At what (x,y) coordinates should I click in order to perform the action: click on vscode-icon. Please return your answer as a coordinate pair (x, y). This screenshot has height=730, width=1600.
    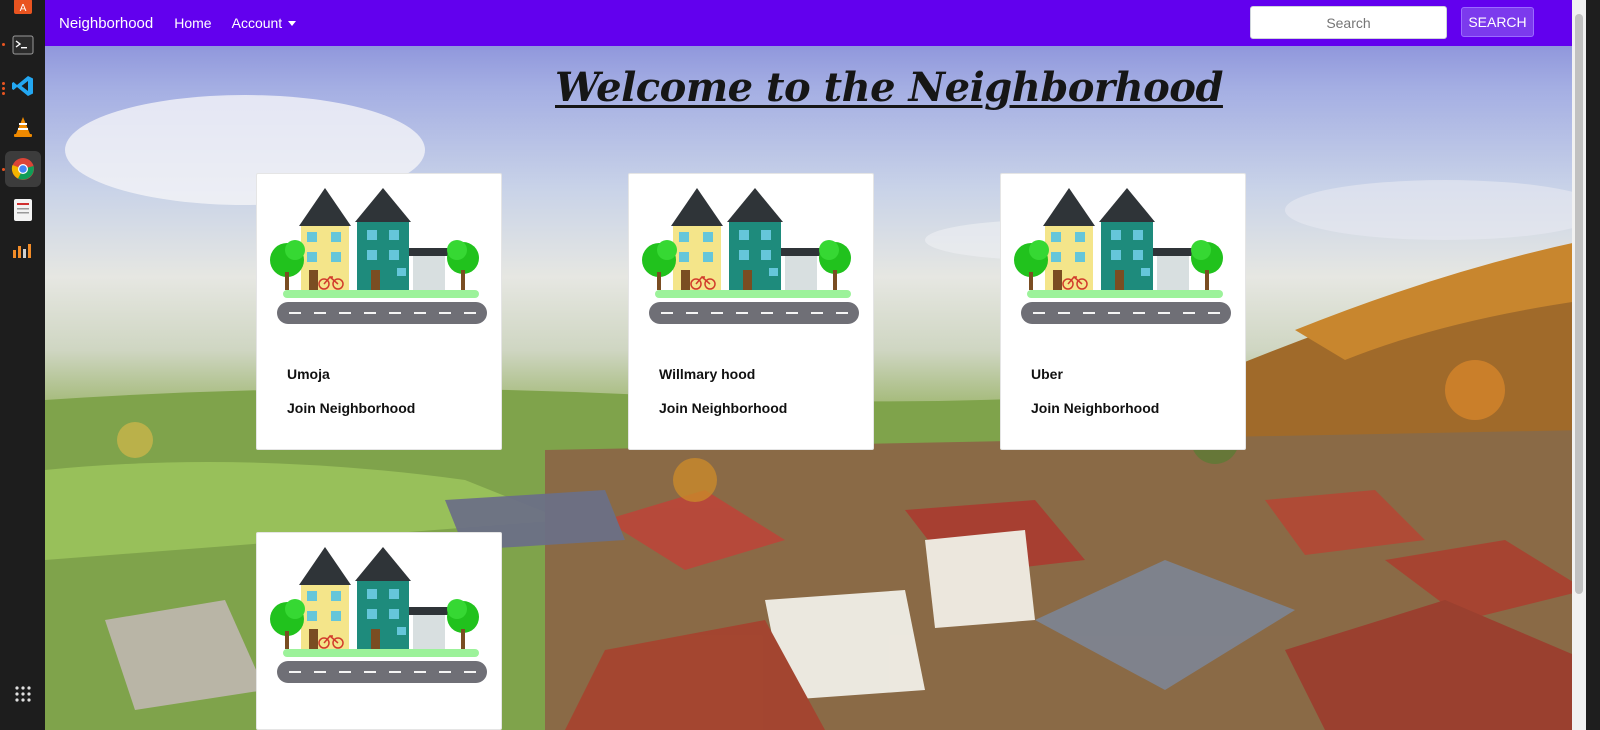
    Looking at the image, I should click on (23, 86).